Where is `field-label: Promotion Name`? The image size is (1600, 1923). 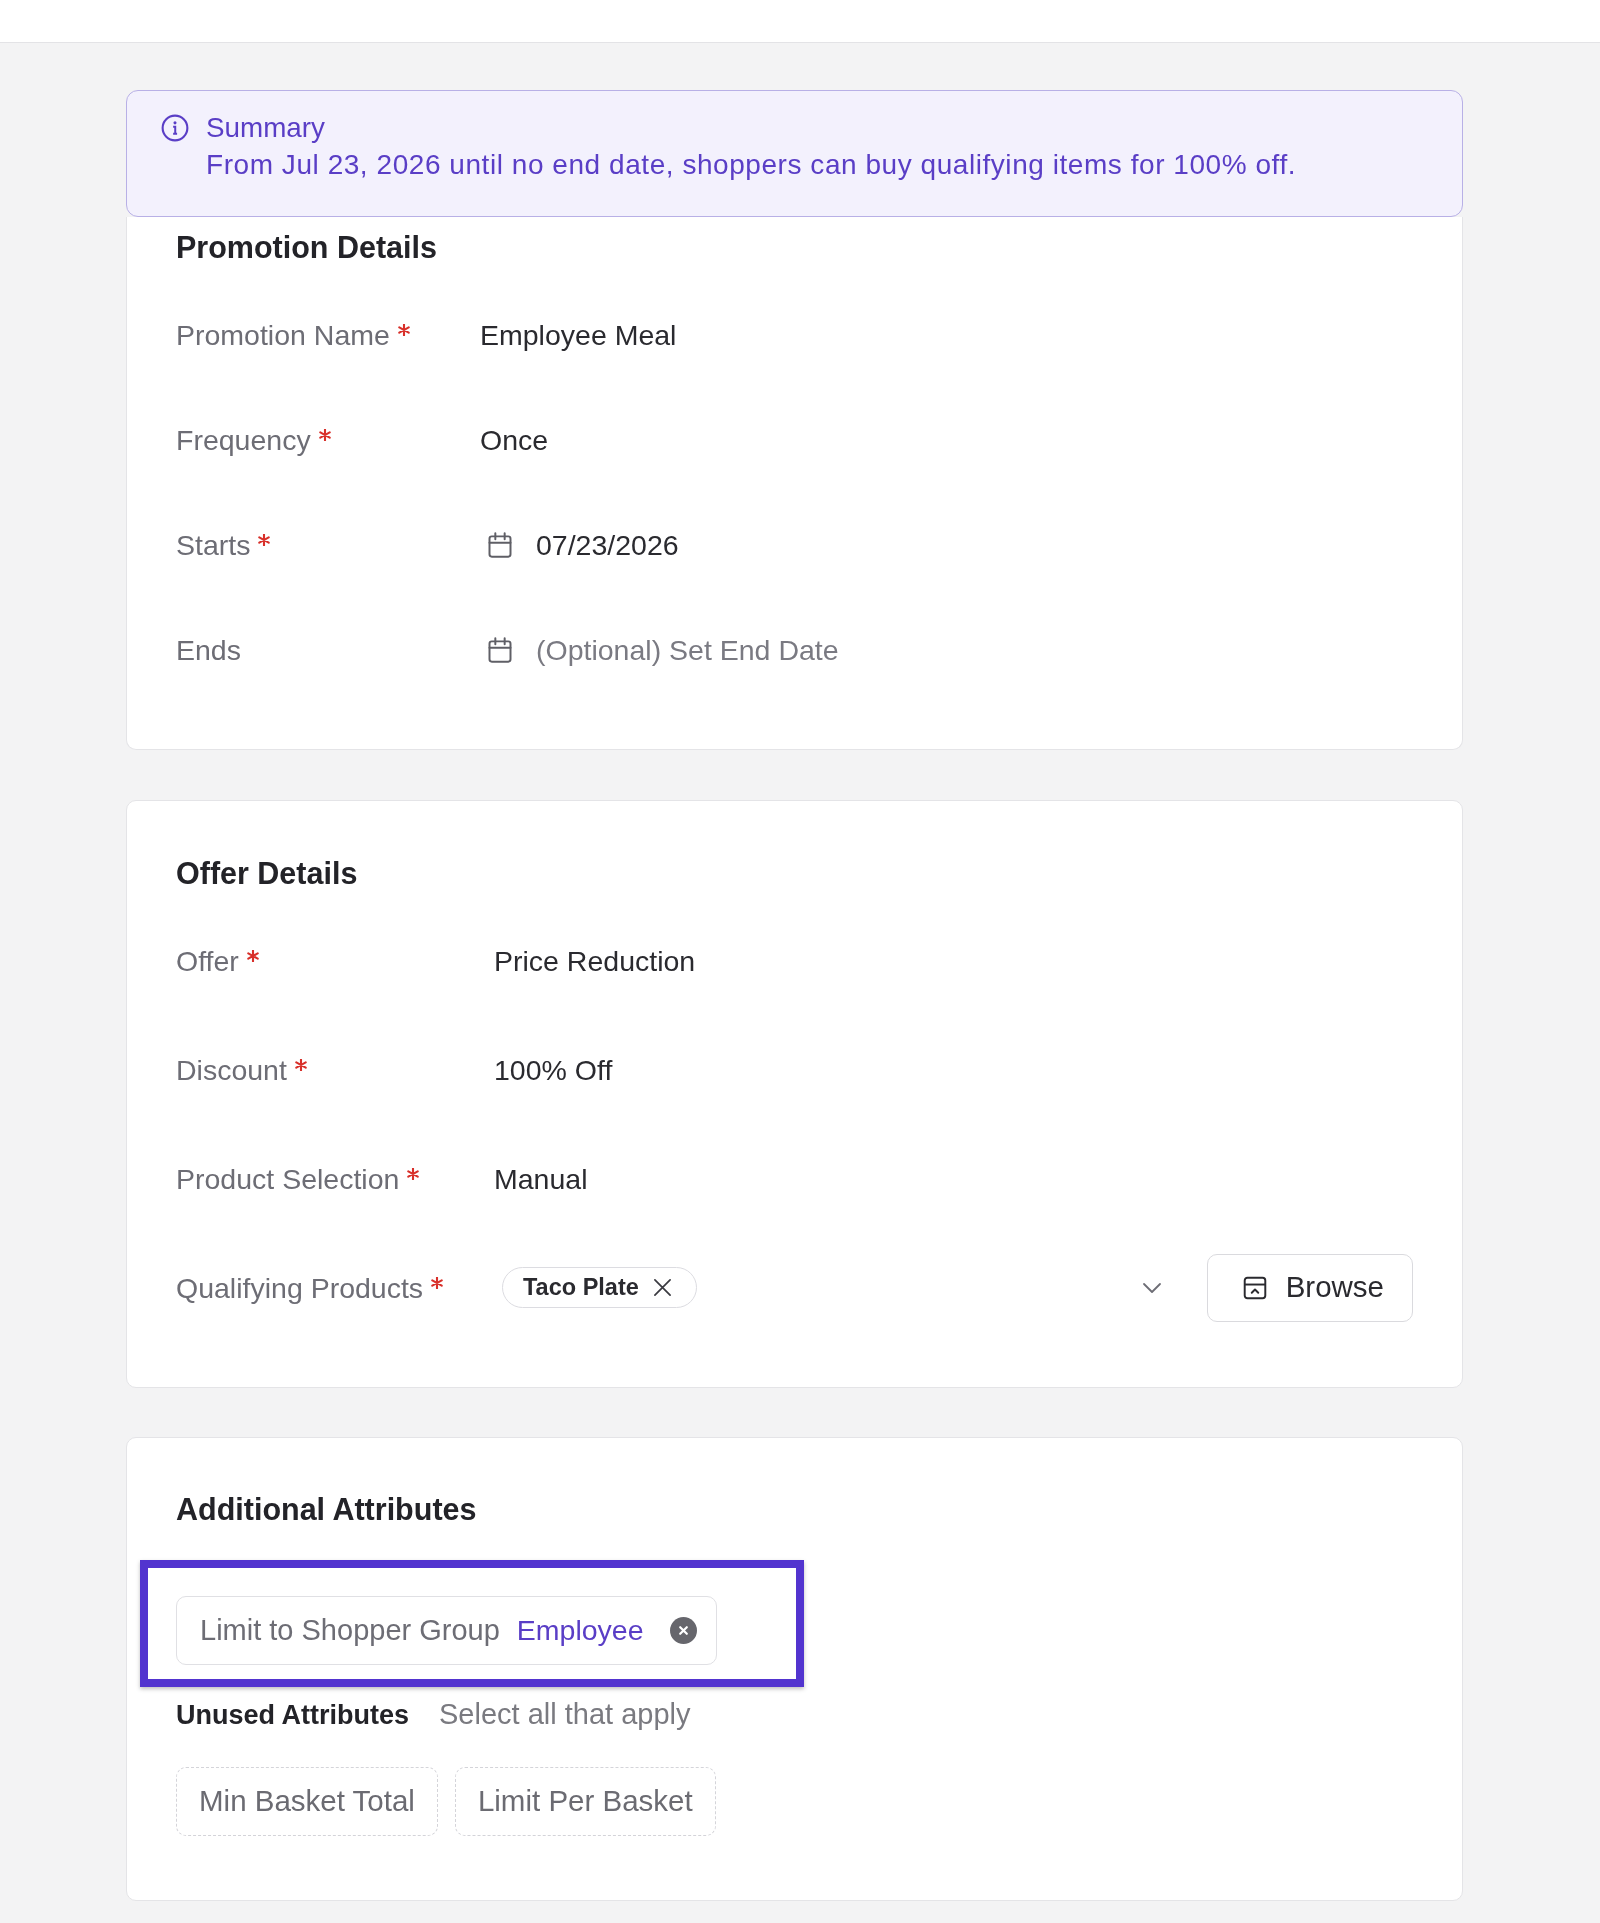 field-label: Promotion Name is located at coordinates (283, 334).